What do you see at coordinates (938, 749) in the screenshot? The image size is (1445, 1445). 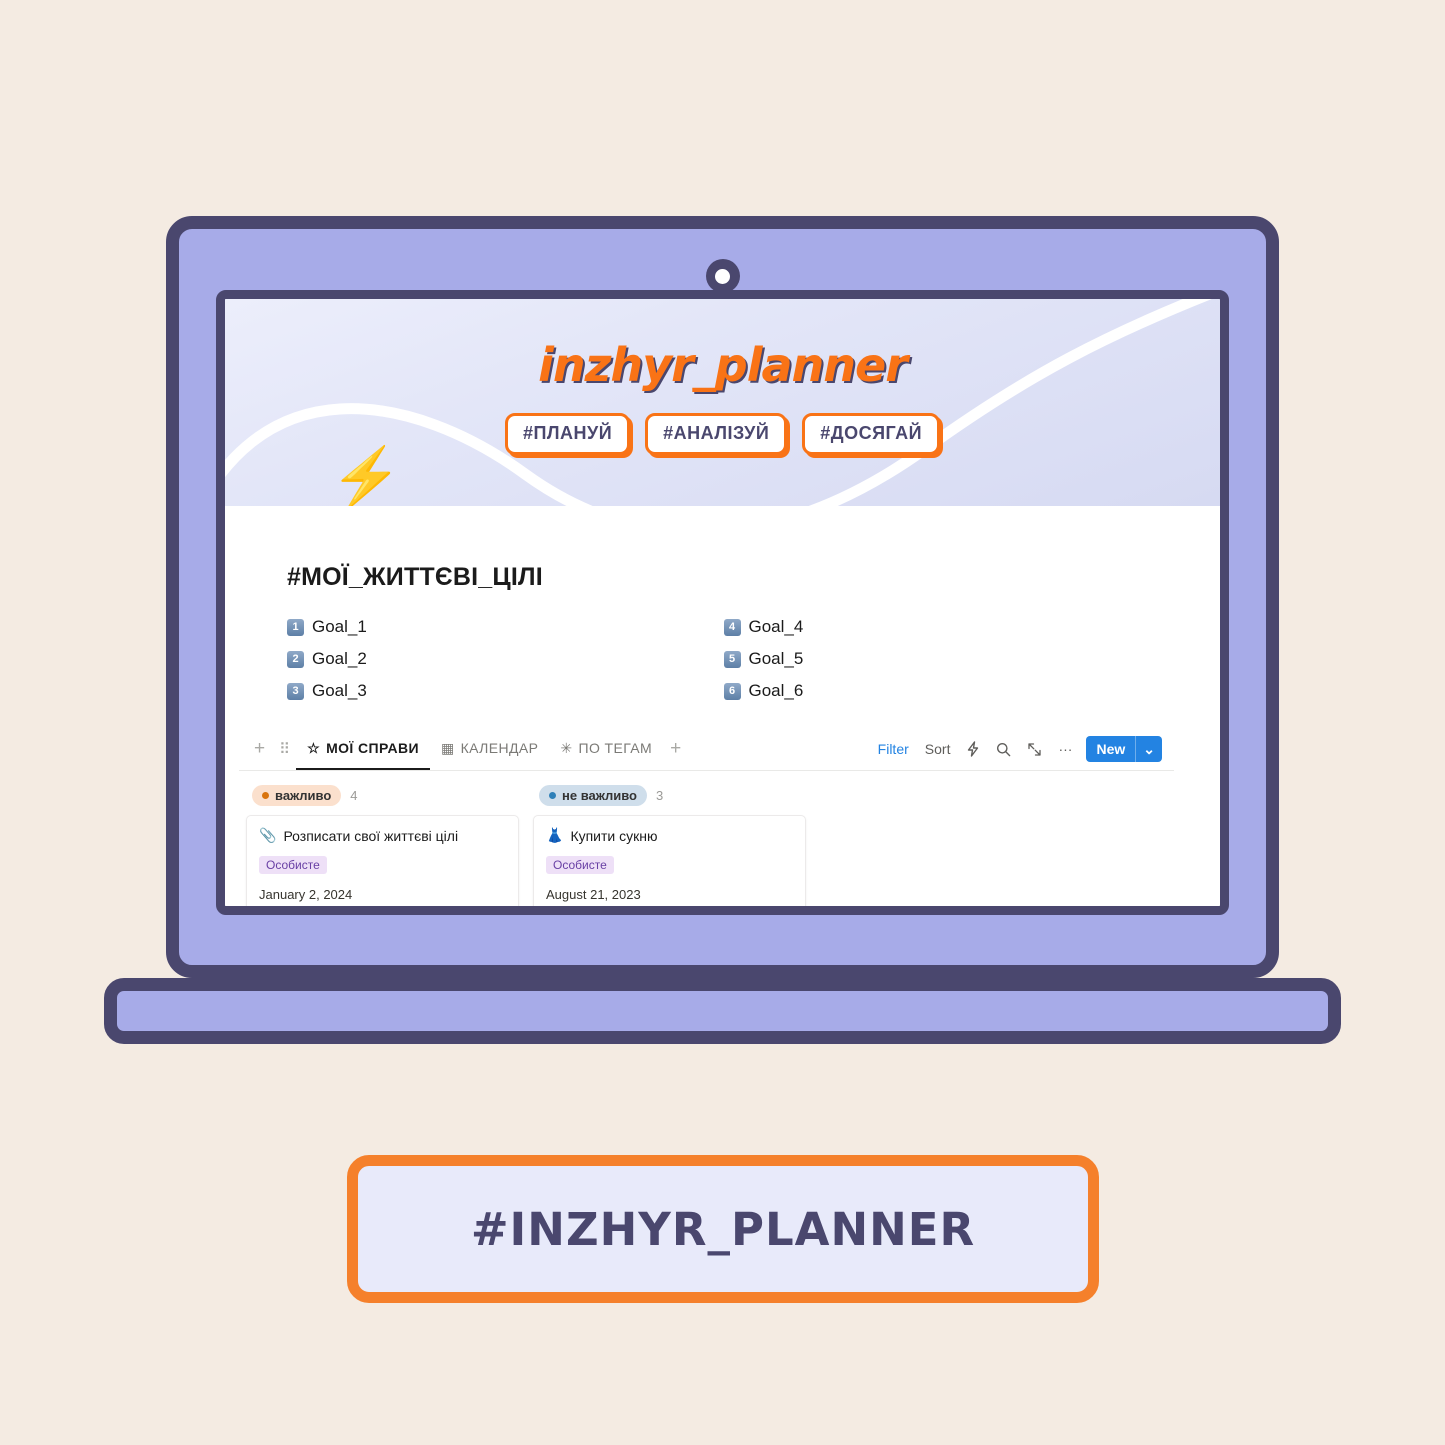 I see `sort-button: Sort` at bounding box center [938, 749].